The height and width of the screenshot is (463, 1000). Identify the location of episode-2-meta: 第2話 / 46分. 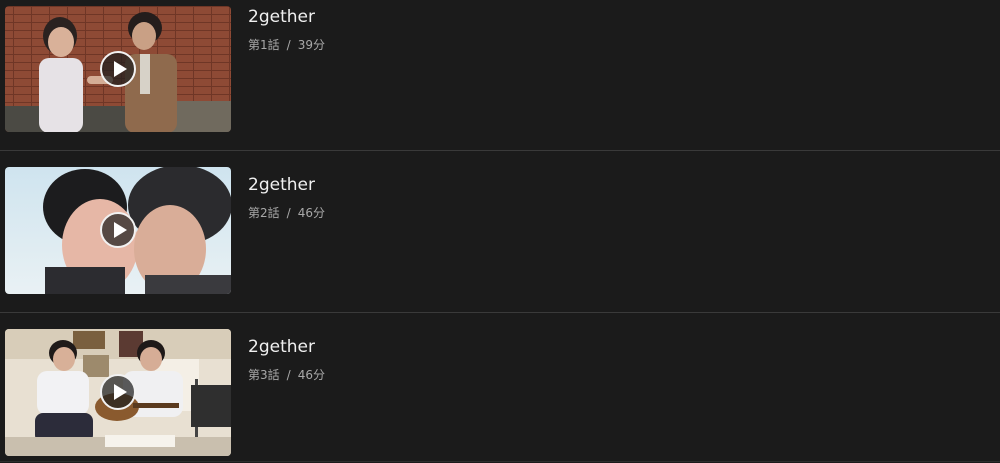
(286, 213).